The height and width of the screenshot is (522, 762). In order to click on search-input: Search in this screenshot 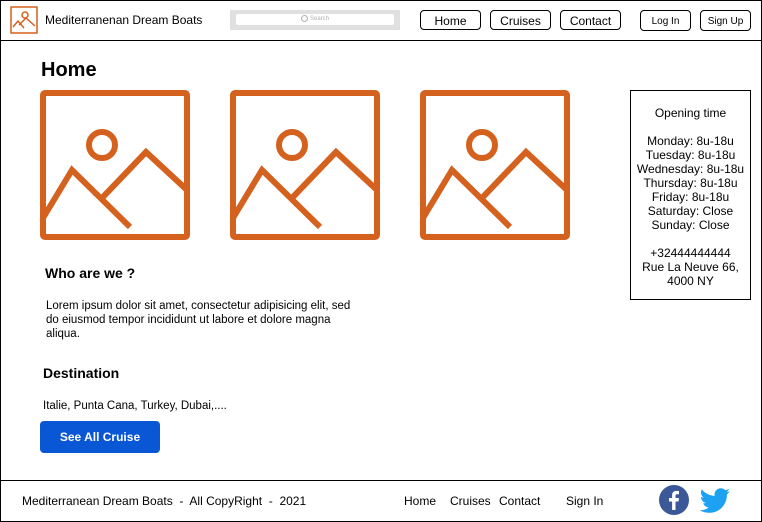, I will do `click(315, 19)`.